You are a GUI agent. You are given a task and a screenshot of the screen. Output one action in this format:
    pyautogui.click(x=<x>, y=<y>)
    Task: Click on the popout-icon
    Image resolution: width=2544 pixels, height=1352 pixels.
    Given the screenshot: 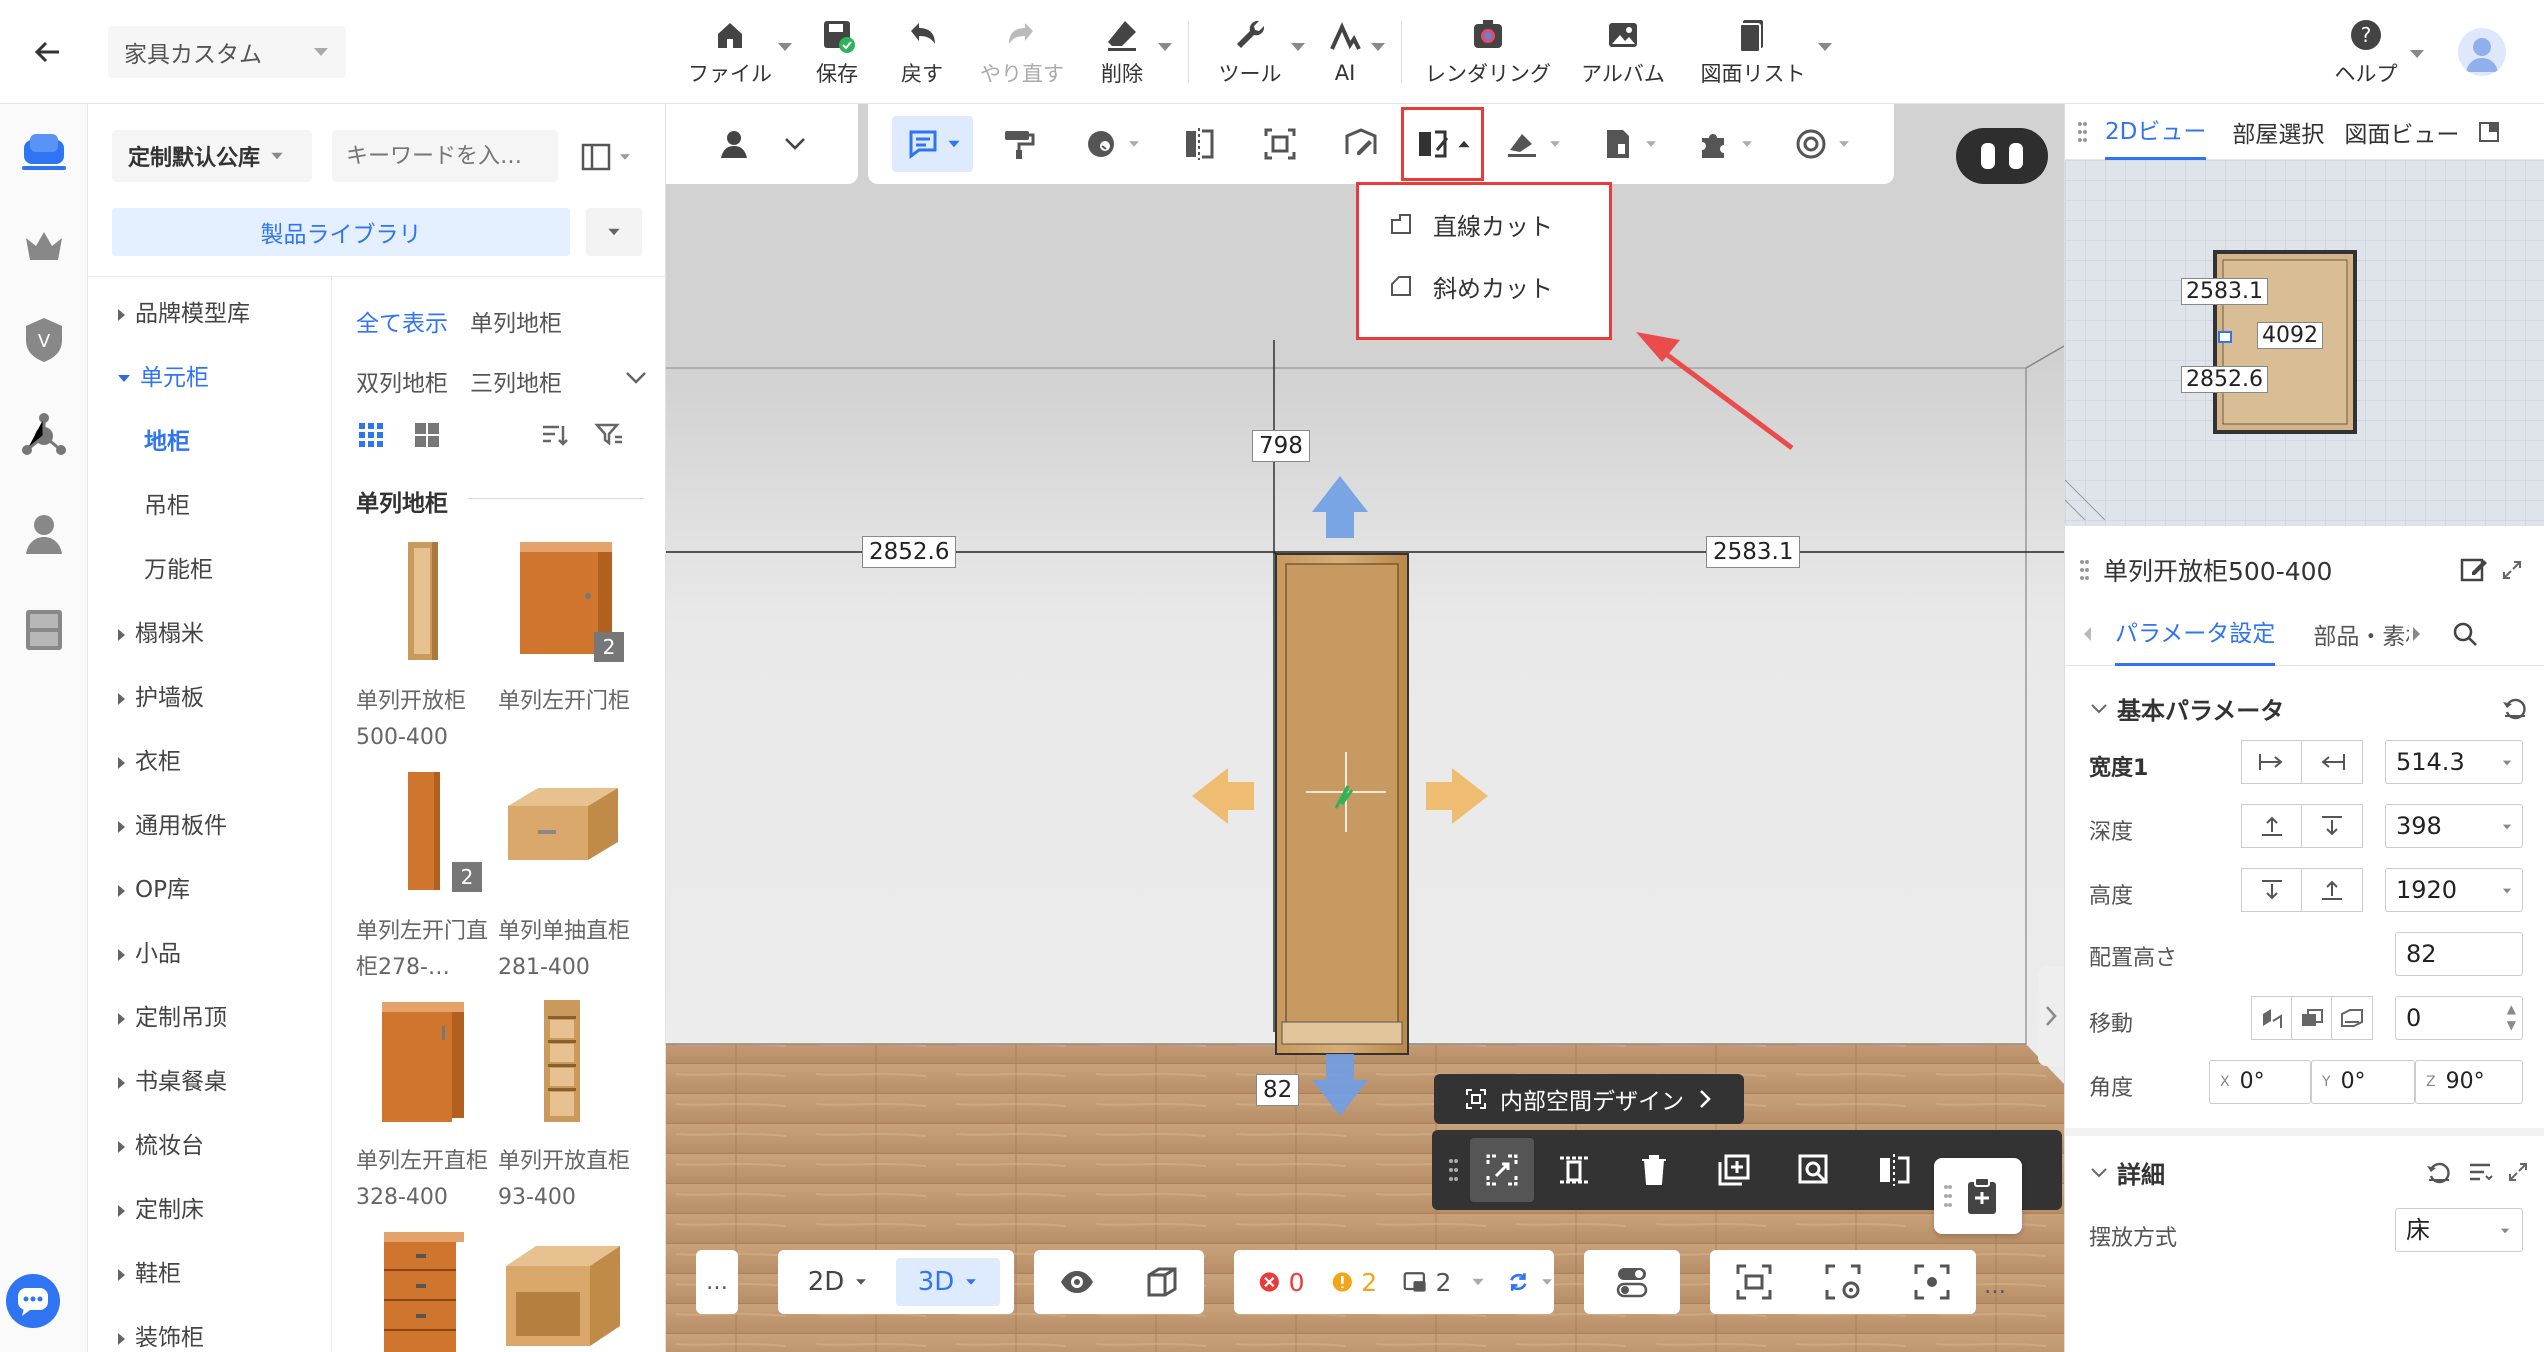 What is the action you would take?
    pyautogui.click(x=2489, y=132)
    